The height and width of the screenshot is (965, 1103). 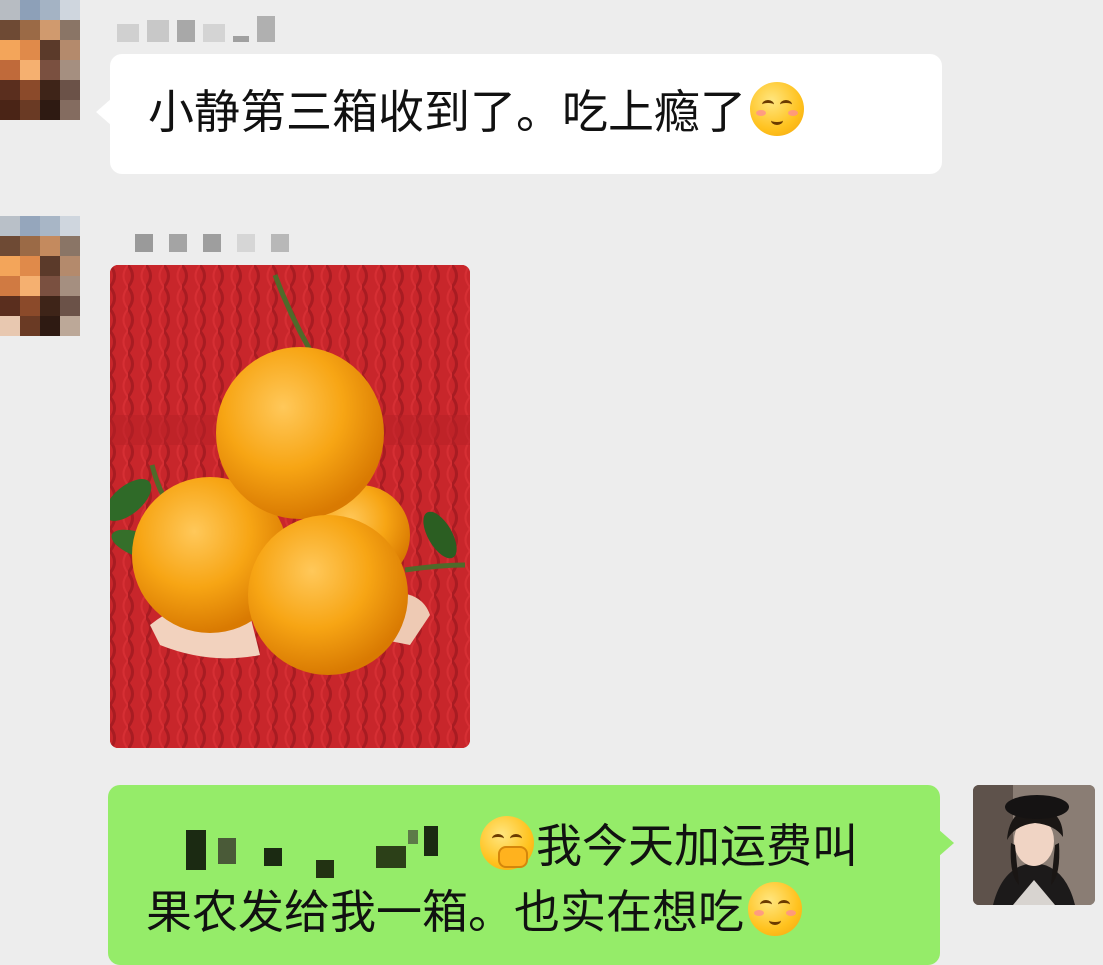 I want to click on incoming-message-bubble: 小静第三箱收到了。吃上瘾了, so click(x=519, y=114).